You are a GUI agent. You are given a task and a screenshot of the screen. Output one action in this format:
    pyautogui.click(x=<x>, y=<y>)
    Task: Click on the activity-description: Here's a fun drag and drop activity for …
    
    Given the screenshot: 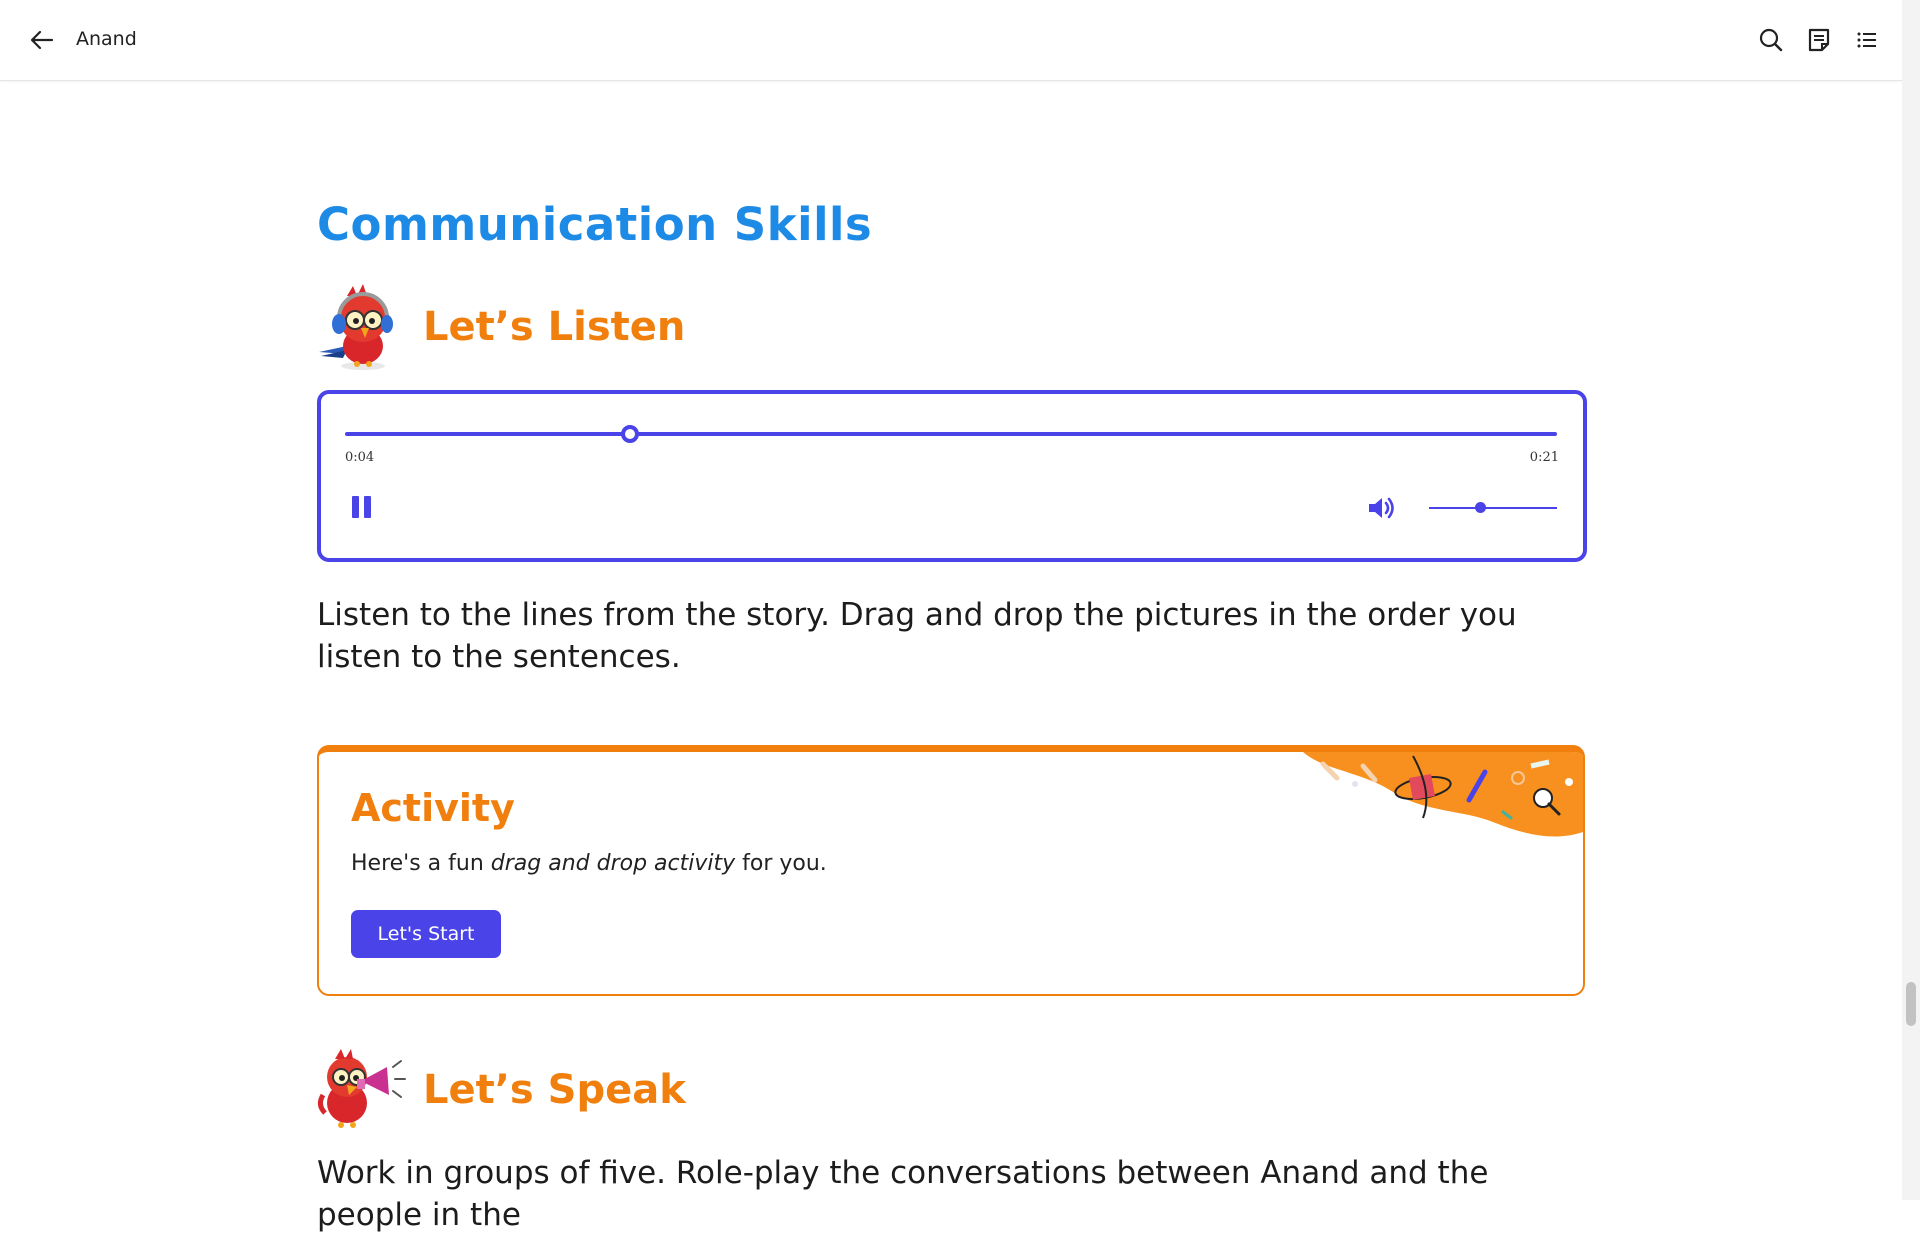 What is the action you would take?
    pyautogui.click(x=589, y=863)
    